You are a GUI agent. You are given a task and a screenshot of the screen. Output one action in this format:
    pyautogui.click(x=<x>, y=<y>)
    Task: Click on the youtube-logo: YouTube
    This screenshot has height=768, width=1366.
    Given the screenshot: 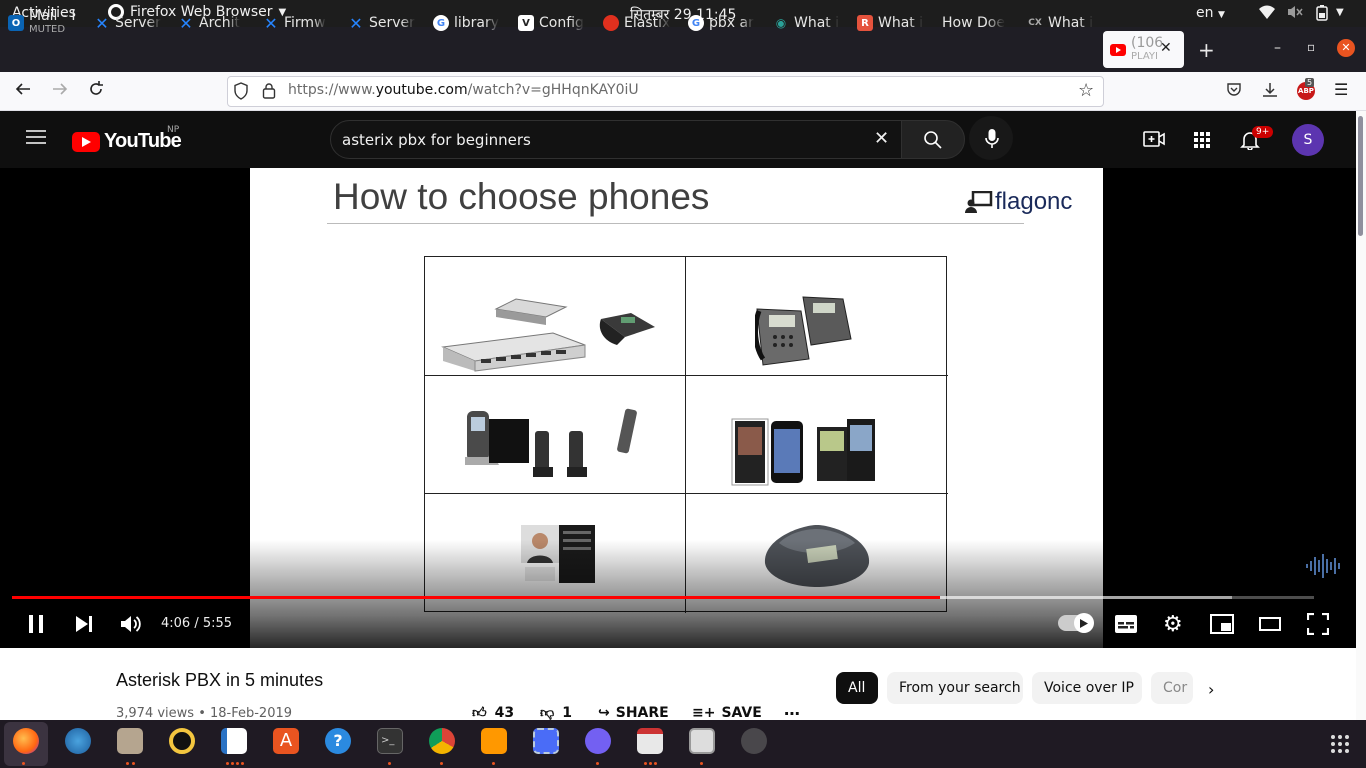 What is the action you would take?
    pyautogui.click(x=127, y=141)
    